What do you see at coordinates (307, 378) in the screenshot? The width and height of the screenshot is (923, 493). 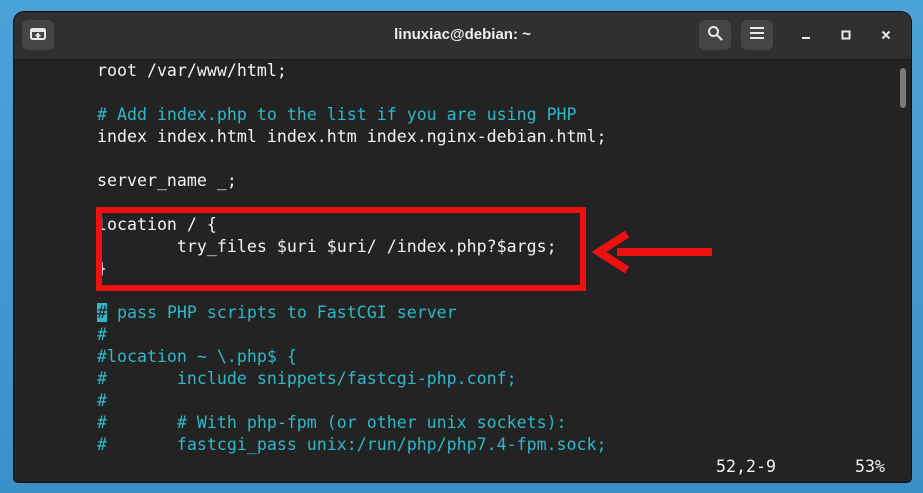 I see `code-comment-line: # include snippets/fastcgi-php.conf;` at bounding box center [307, 378].